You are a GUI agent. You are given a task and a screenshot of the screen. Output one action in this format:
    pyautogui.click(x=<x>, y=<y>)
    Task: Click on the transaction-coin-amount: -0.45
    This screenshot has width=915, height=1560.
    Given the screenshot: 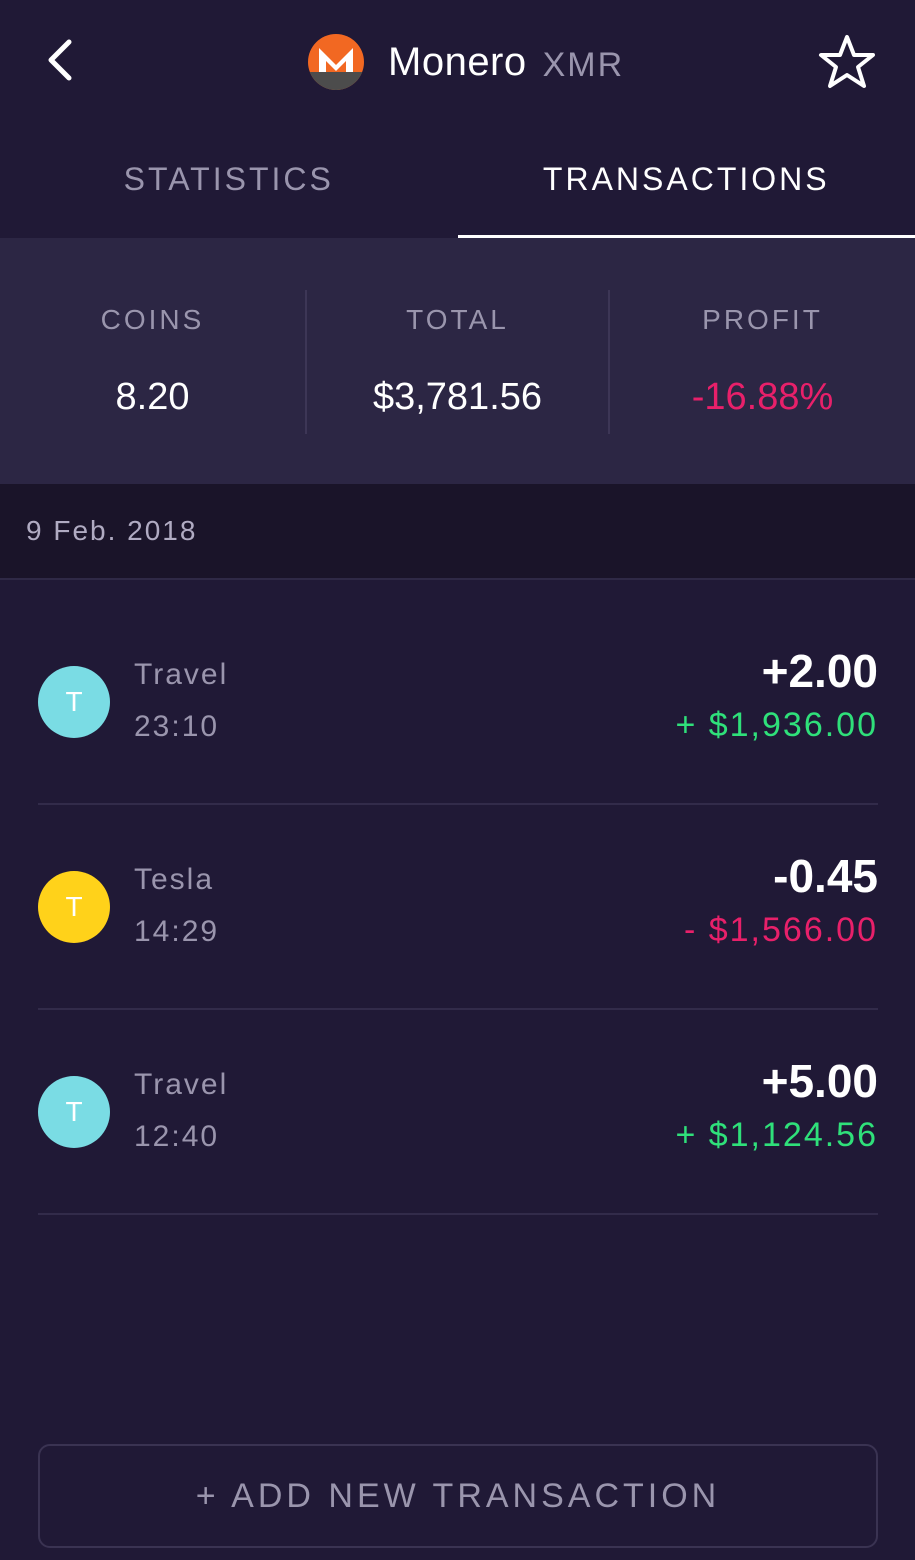 What is the action you would take?
    pyautogui.click(x=825, y=876)
    